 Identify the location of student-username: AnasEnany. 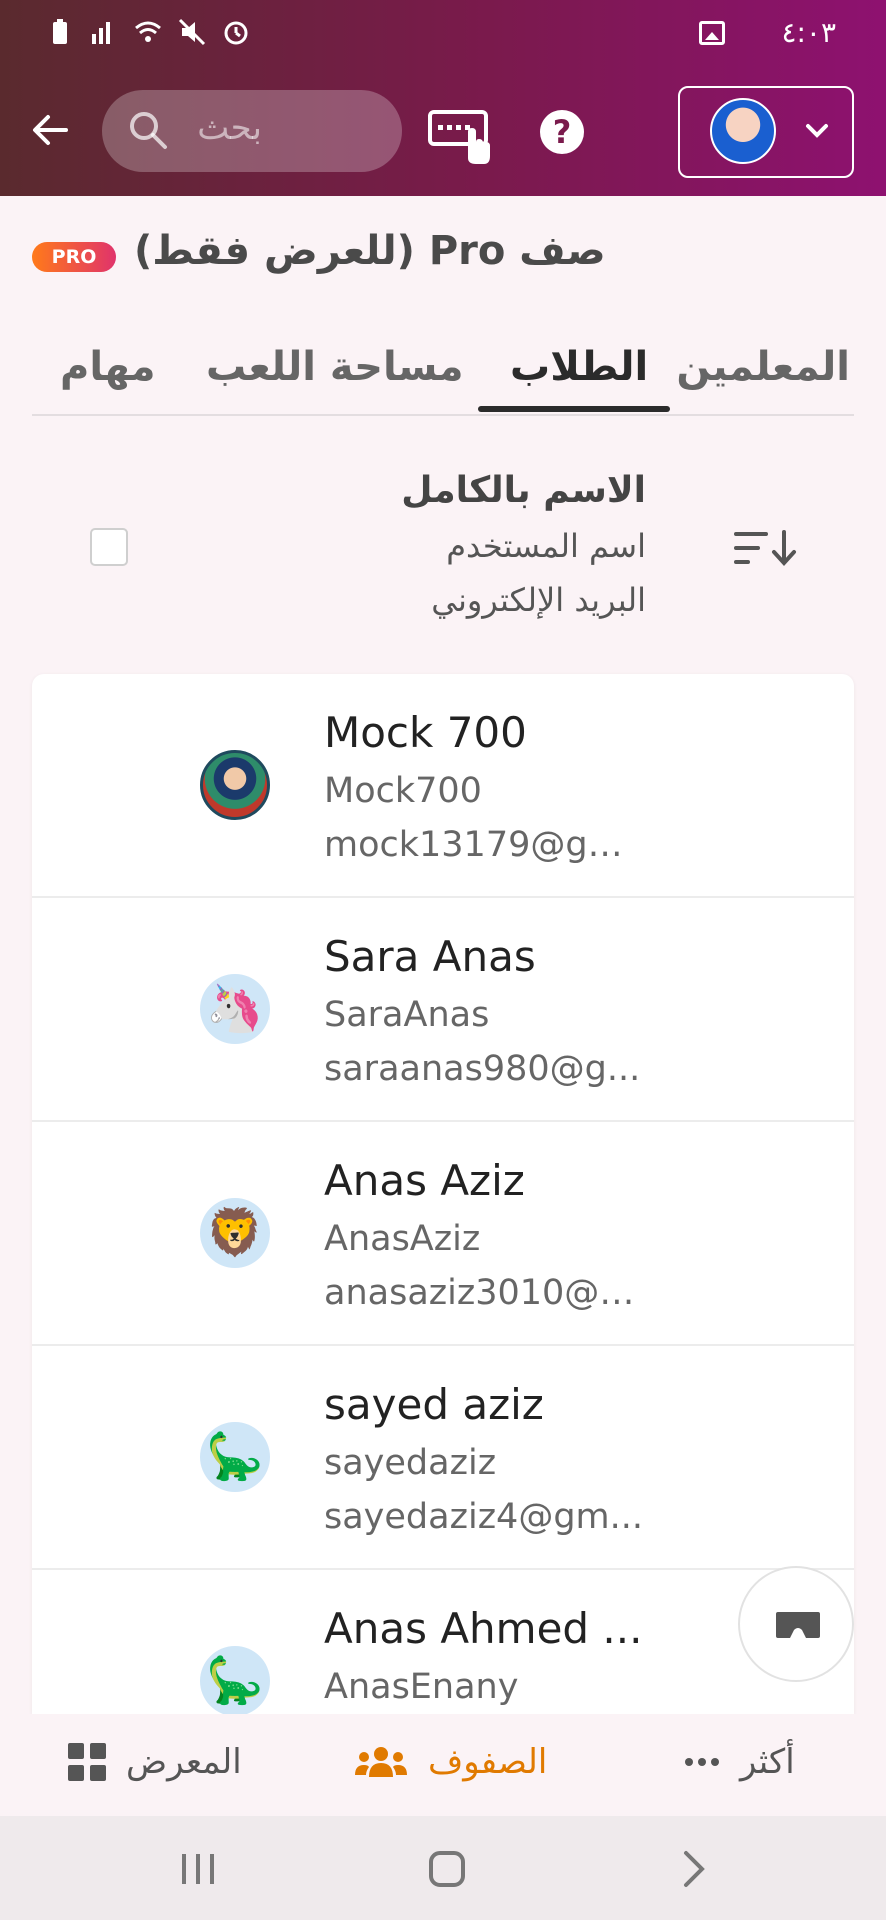
(421, 1687).